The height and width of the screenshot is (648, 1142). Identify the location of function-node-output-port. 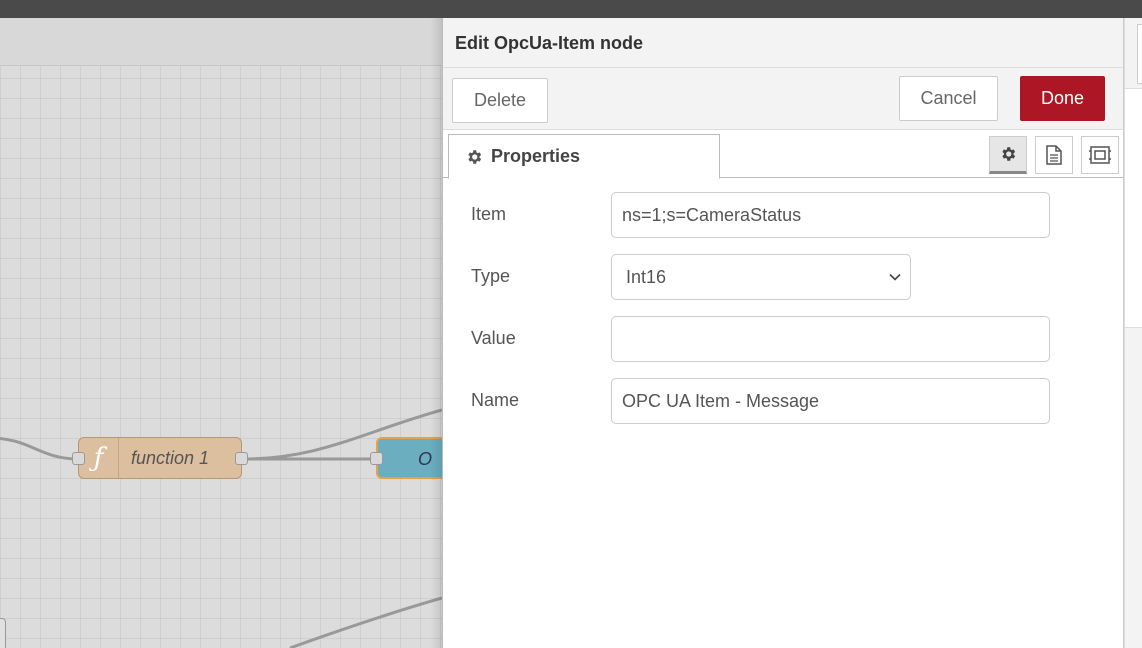
(241, 458).